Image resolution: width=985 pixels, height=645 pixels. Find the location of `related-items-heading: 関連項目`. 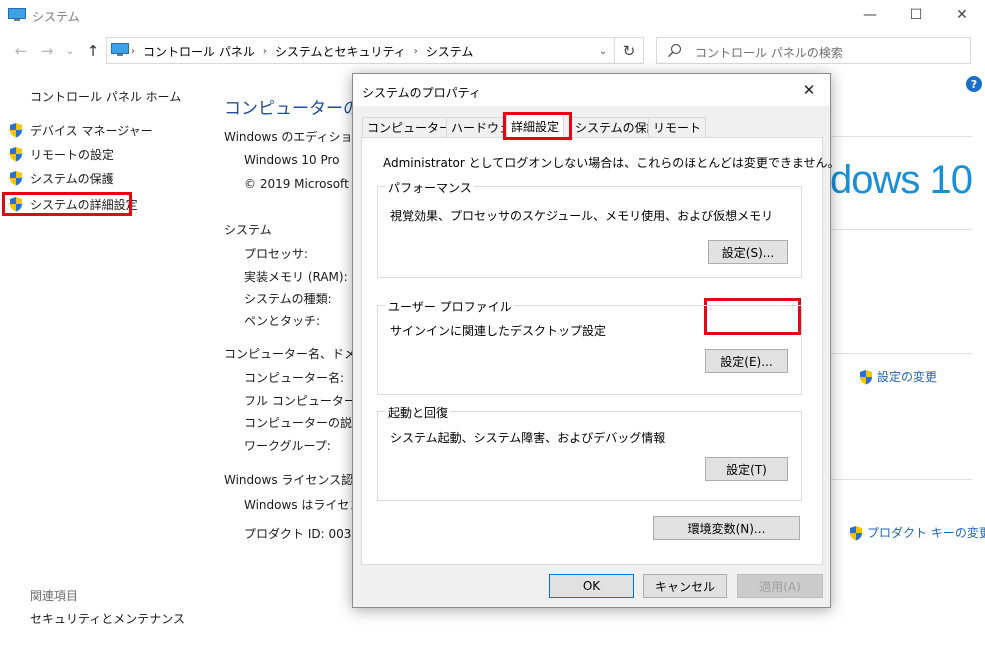

related-items-heading: 関連項目 is located at coordinates (54, 596).